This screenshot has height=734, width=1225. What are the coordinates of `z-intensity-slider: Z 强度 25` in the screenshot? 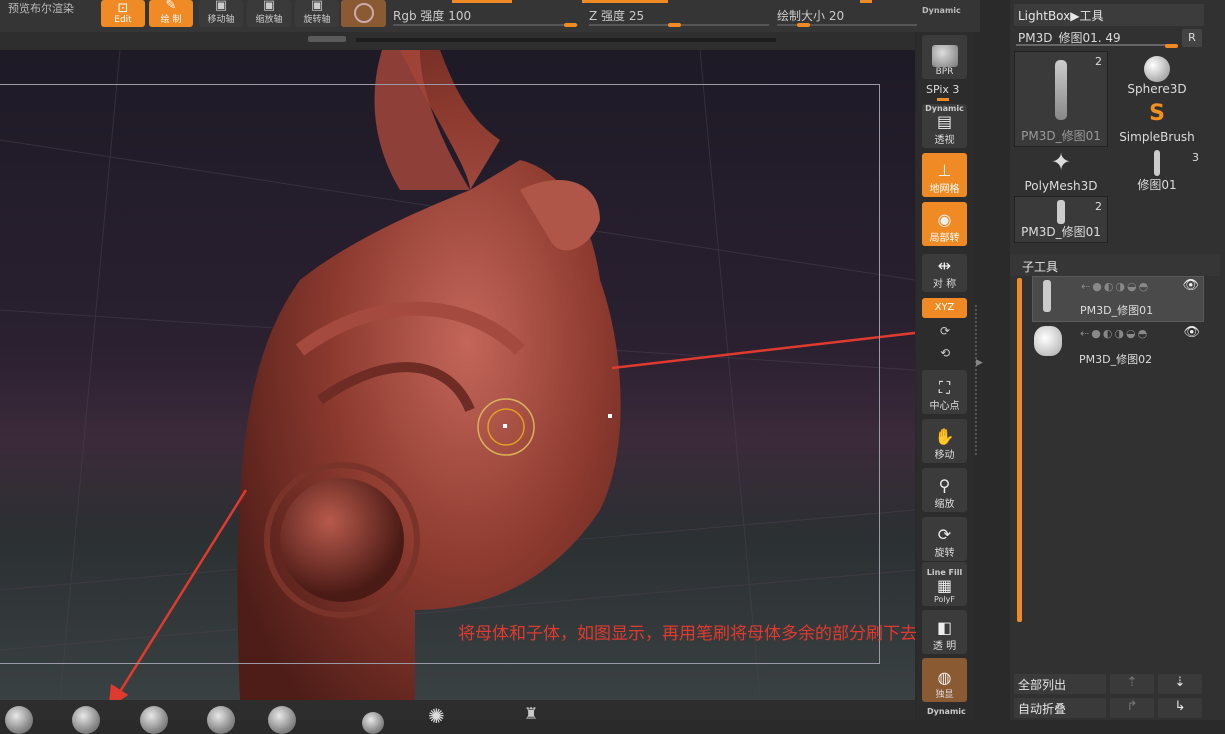 It's located at (616, 15).